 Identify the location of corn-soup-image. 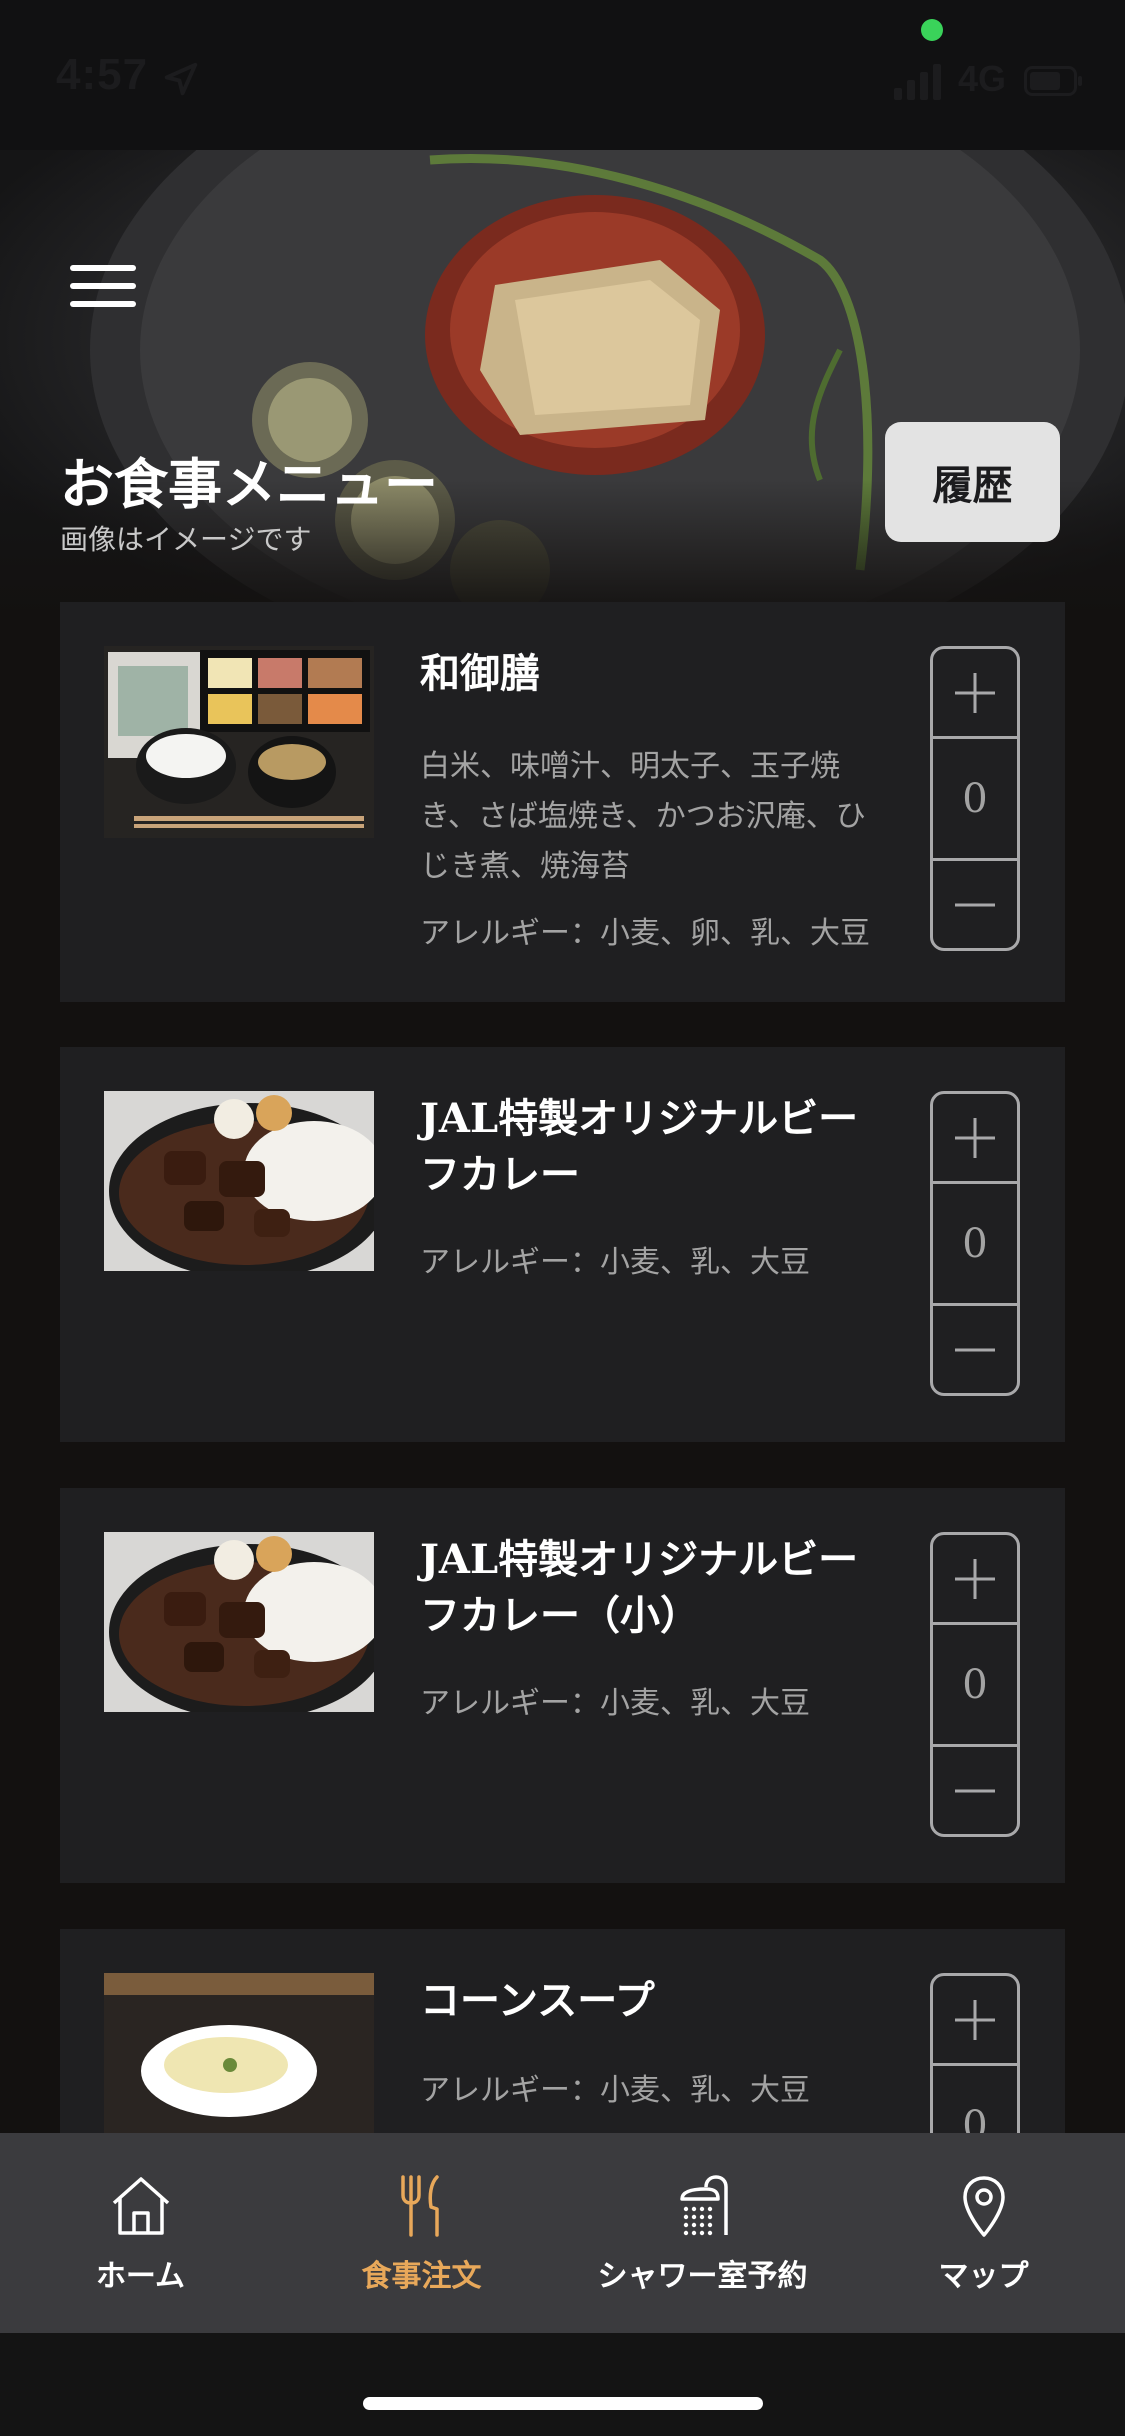
(239, 2063).